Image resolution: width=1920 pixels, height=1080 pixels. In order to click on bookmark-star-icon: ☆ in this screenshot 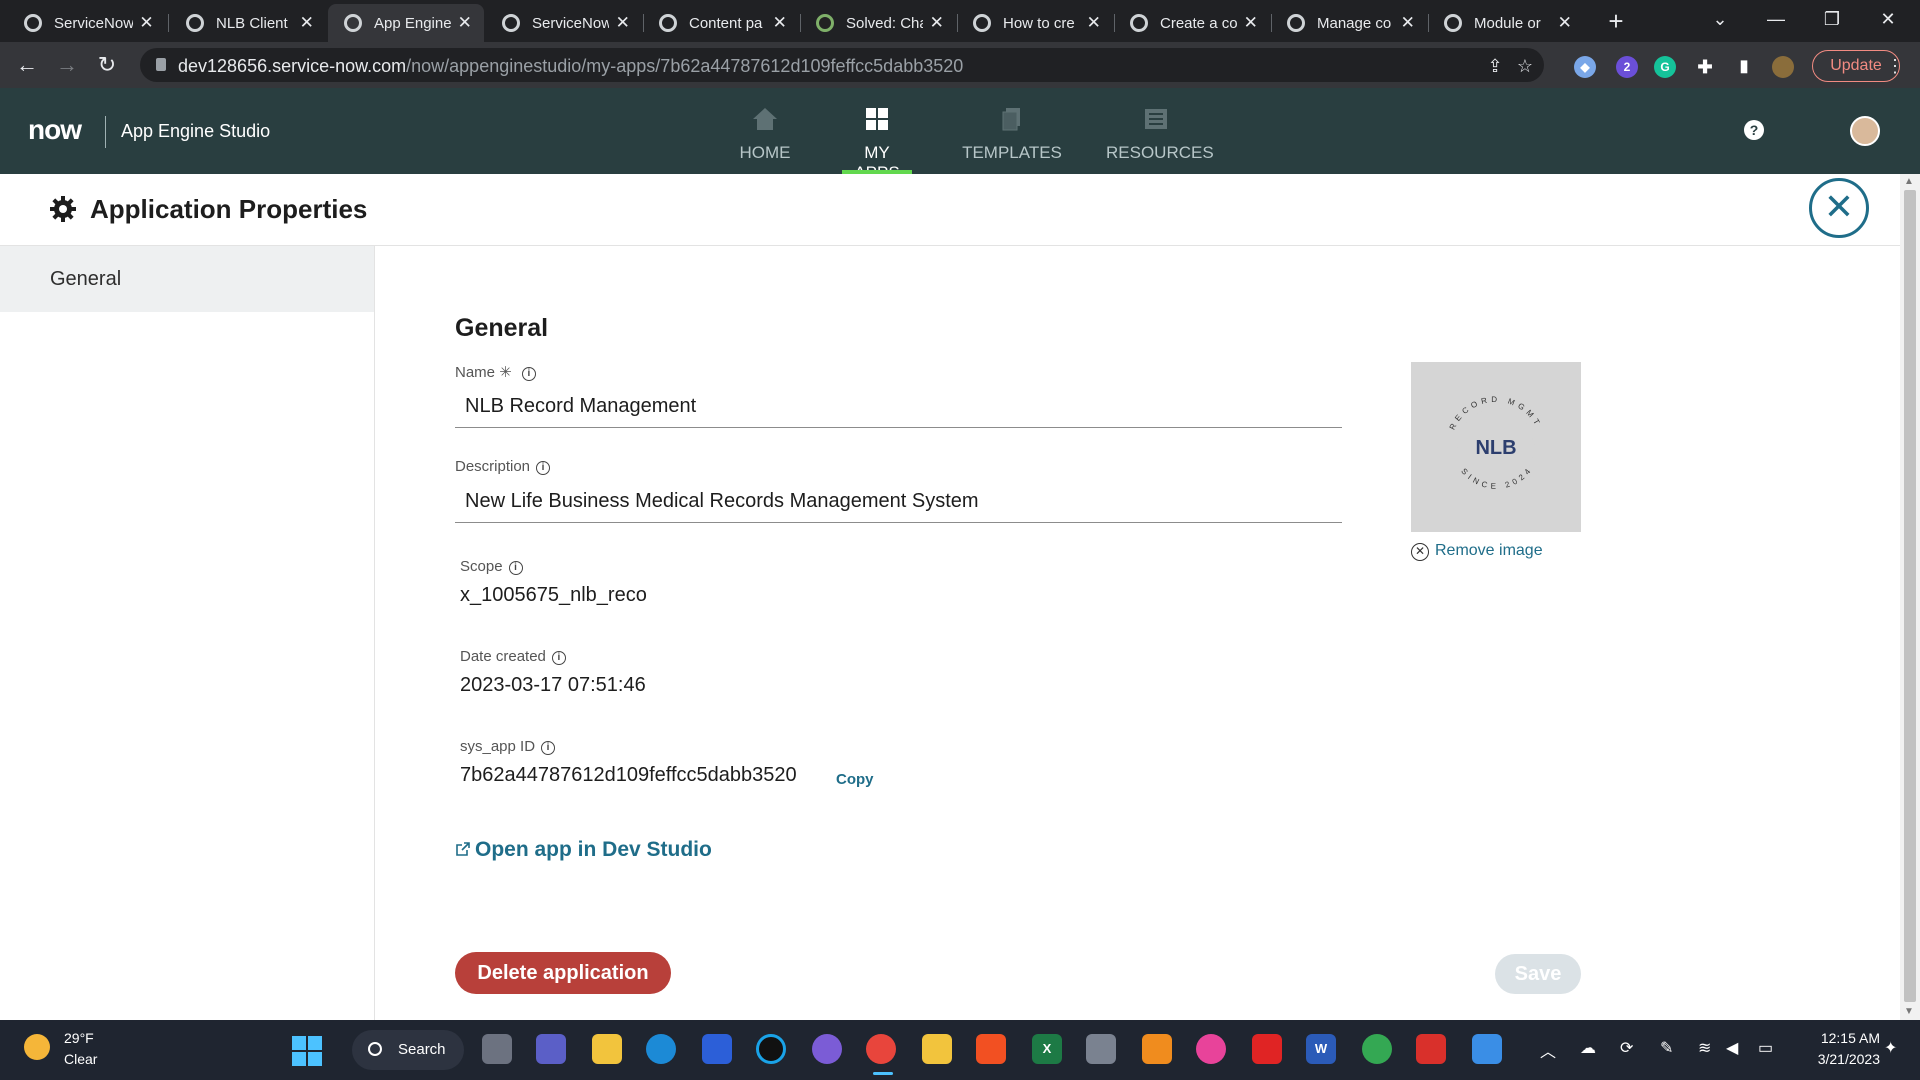, I will do `click(1525, 66)`.